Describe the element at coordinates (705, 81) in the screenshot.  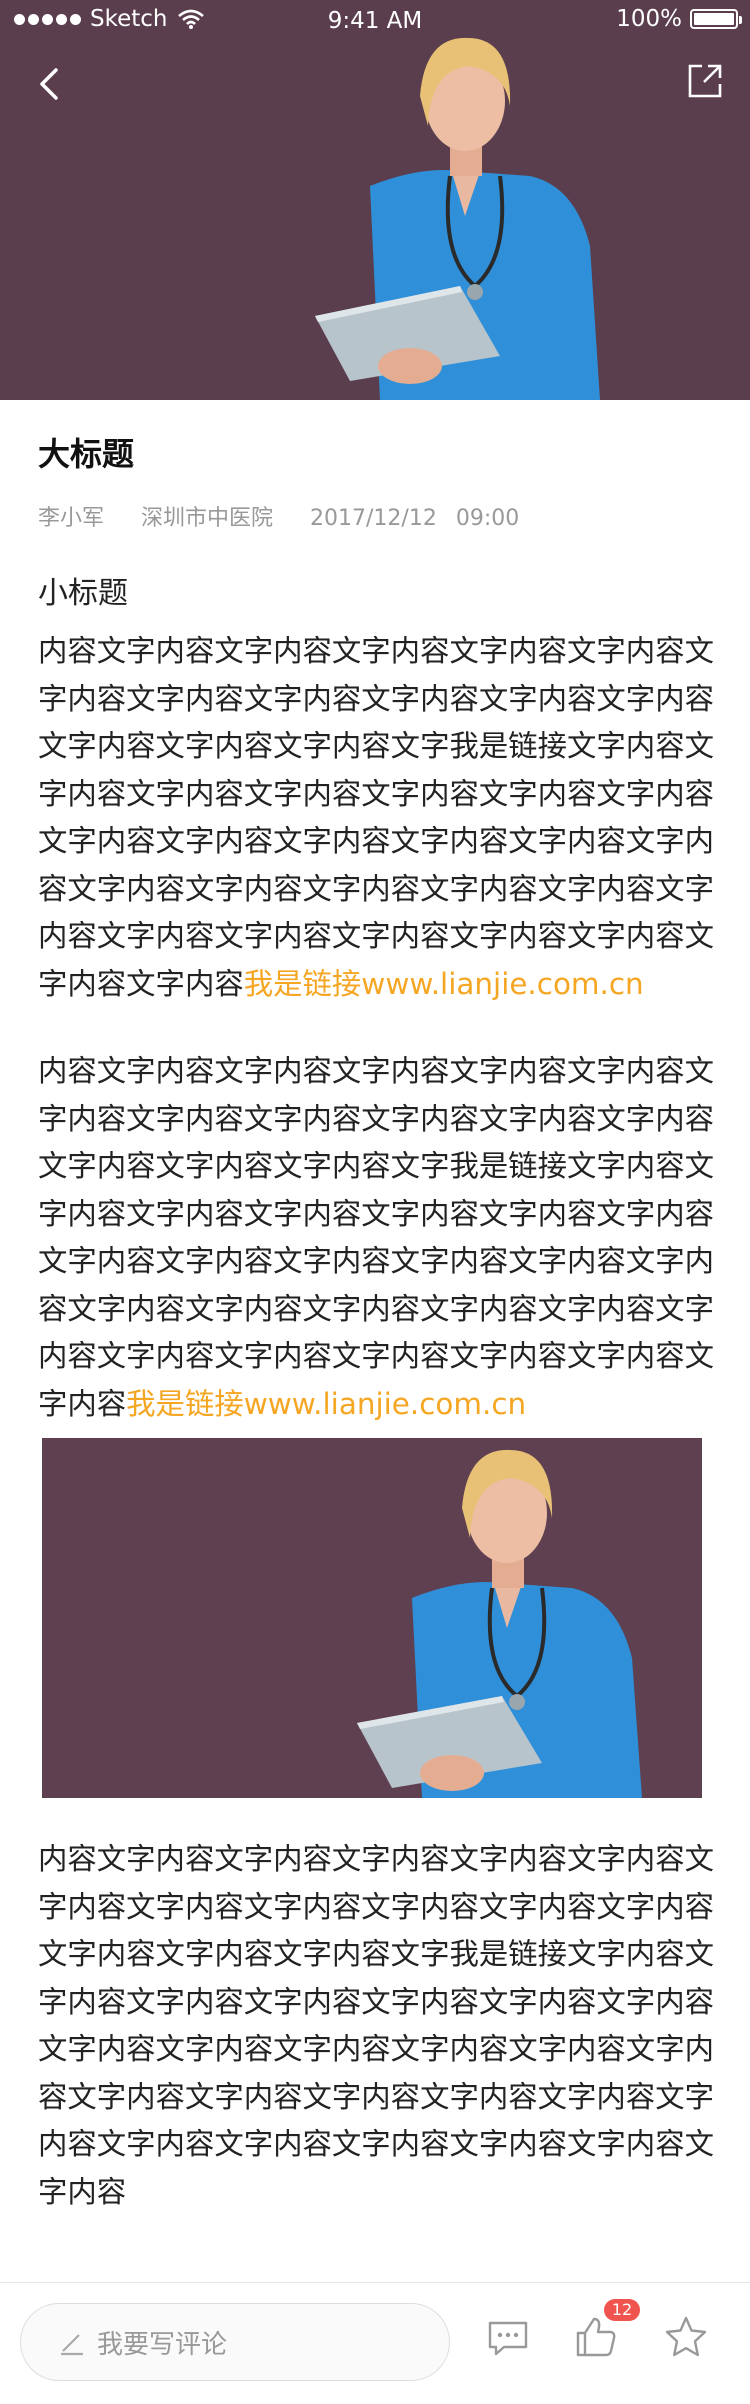
I see `share-button` at that location.